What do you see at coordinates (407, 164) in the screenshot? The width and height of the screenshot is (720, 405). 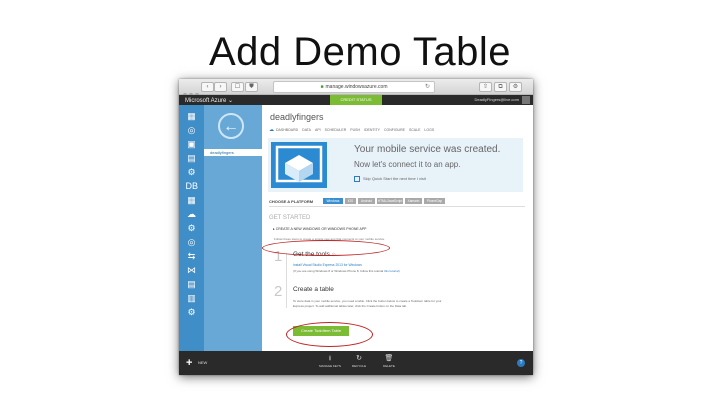 I see `hero-subheading: Now let's connect it to an app.` at bounding box center [407, 164].